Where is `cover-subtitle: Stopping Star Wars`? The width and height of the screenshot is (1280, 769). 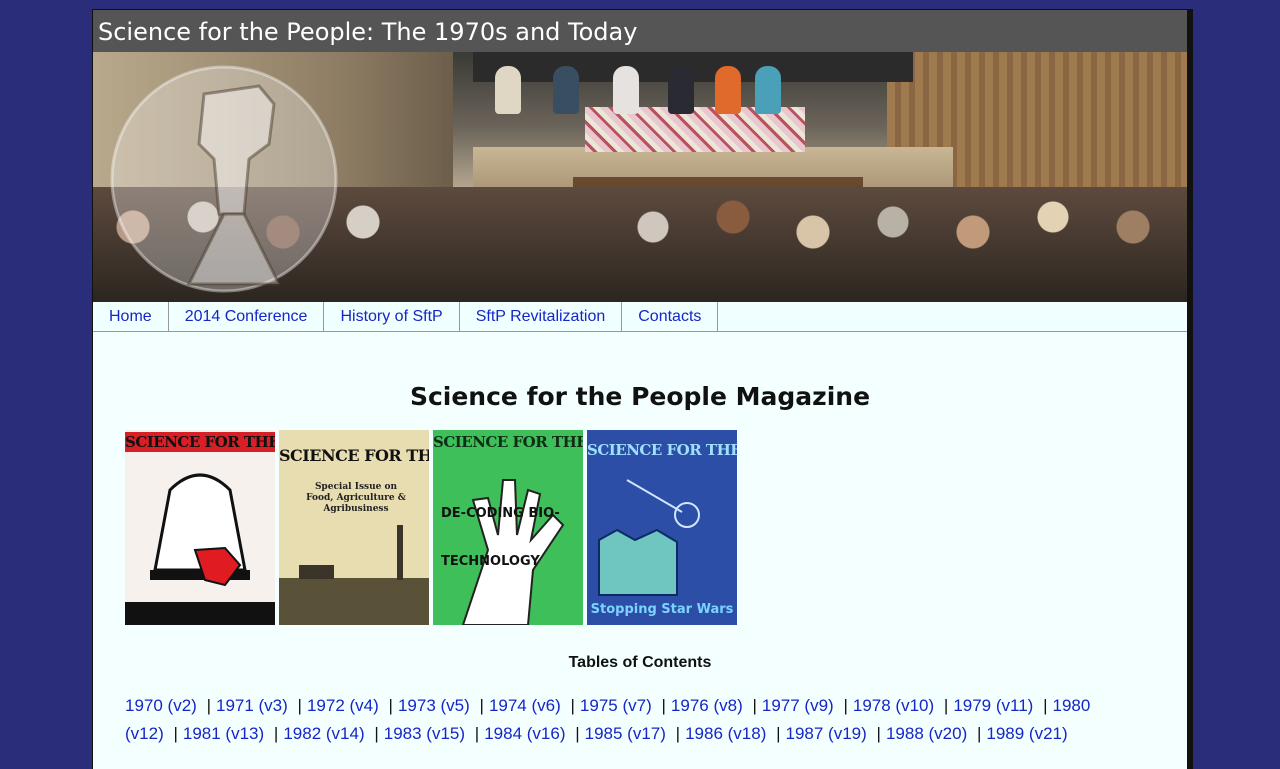
cover-subtitle: Stopping Star Wars is located at coordinates (662, 609).